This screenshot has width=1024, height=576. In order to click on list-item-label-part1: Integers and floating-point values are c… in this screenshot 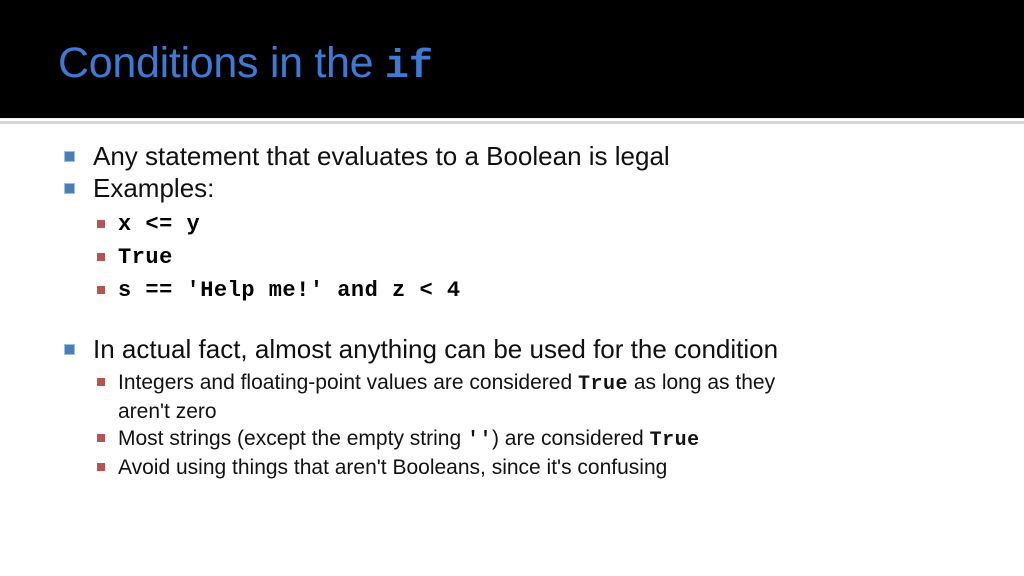, I will do `click(348, 382)`.